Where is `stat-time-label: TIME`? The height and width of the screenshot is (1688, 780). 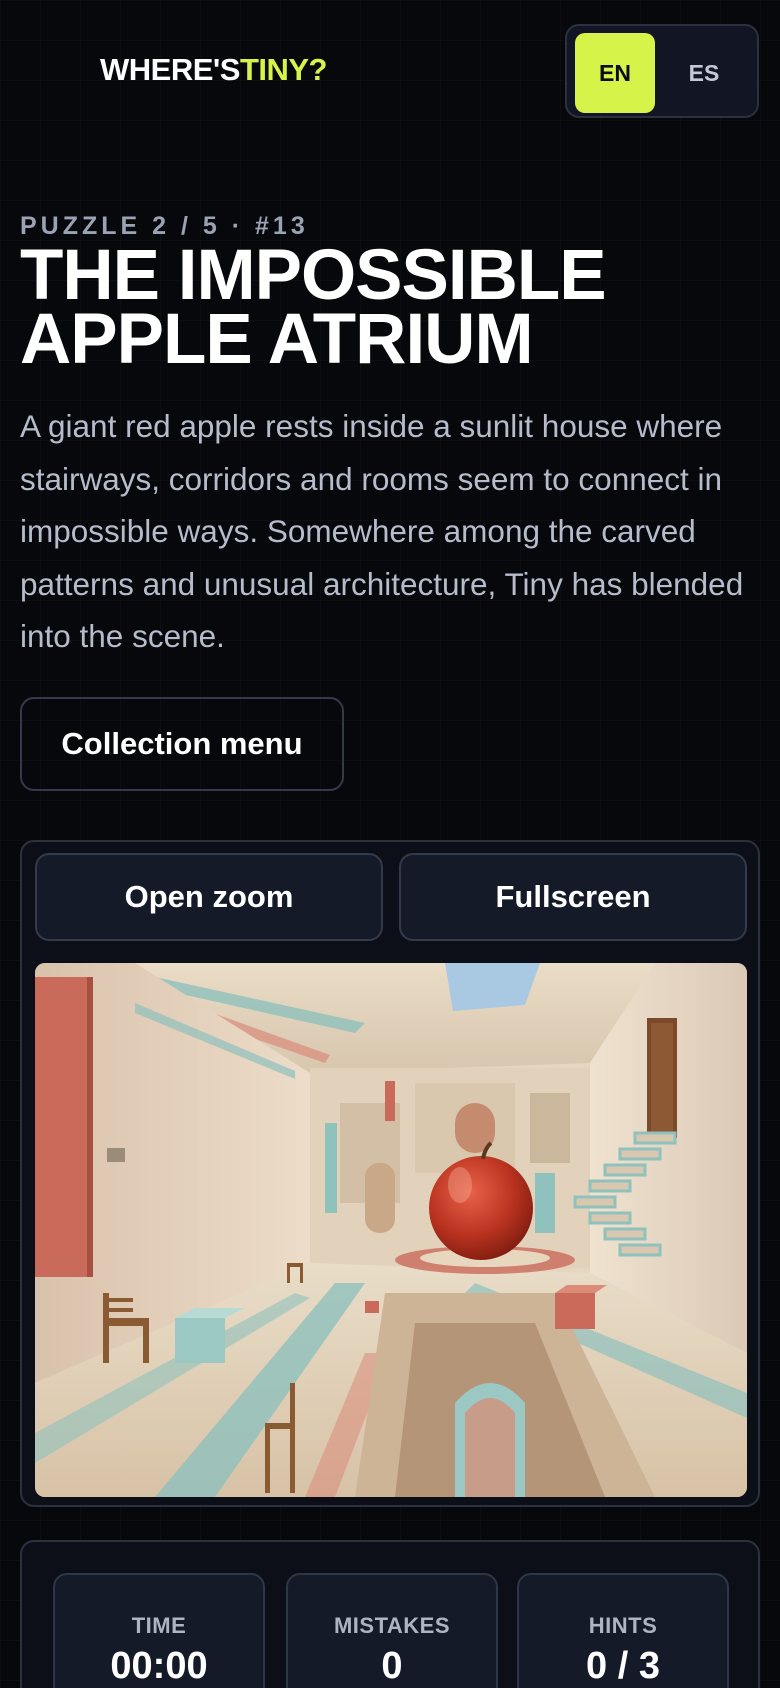 stat-time-label: TIME is located at coordinates (159, 1625).